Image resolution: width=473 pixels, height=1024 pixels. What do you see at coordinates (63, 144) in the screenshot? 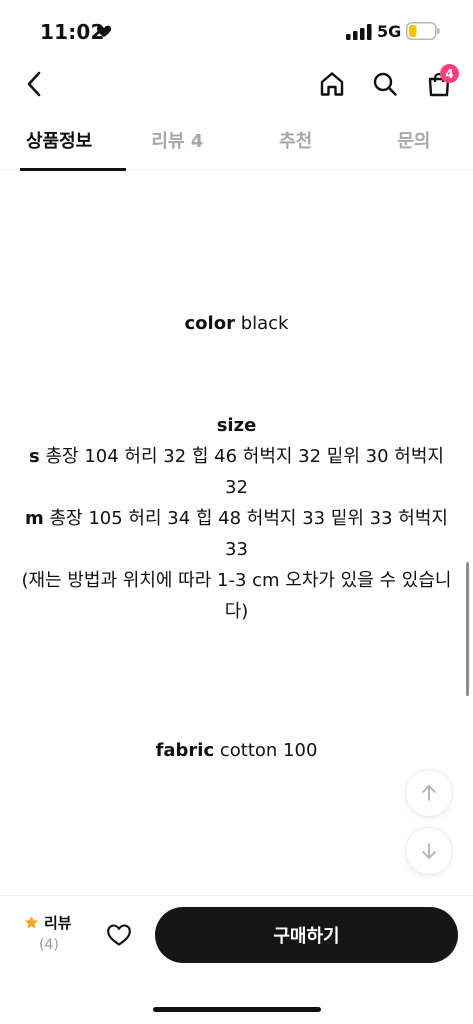
I see `tab-product-info: 상품정보` at bounding box center [63, 144].